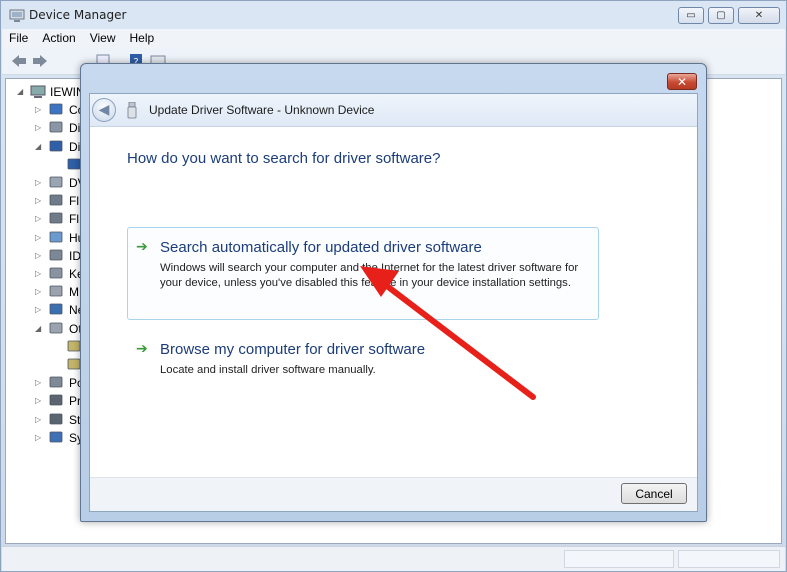  I want to click on tree-label: M, so click(74, 292).